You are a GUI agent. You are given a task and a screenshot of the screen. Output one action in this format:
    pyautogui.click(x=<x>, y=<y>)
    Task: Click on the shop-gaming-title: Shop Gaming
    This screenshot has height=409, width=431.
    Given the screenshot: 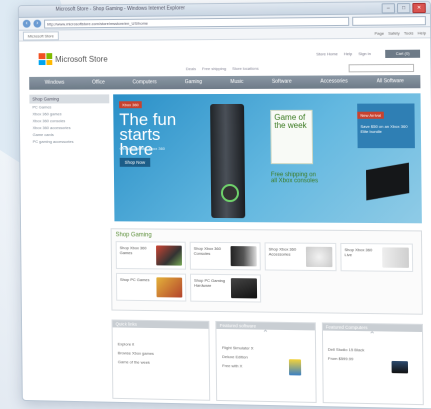 What is the action you would take?
    pyautogui.click(x=133, y=235)
    